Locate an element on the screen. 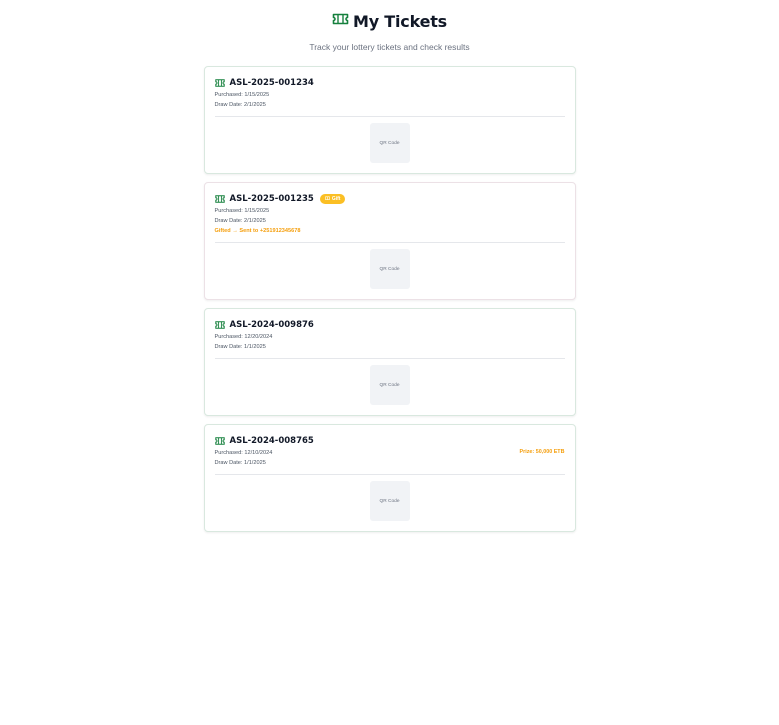 The width and height of the screenshot is (779, 725). ticket-id: ASL-2024-009876 is located at coordinates (271, 324).